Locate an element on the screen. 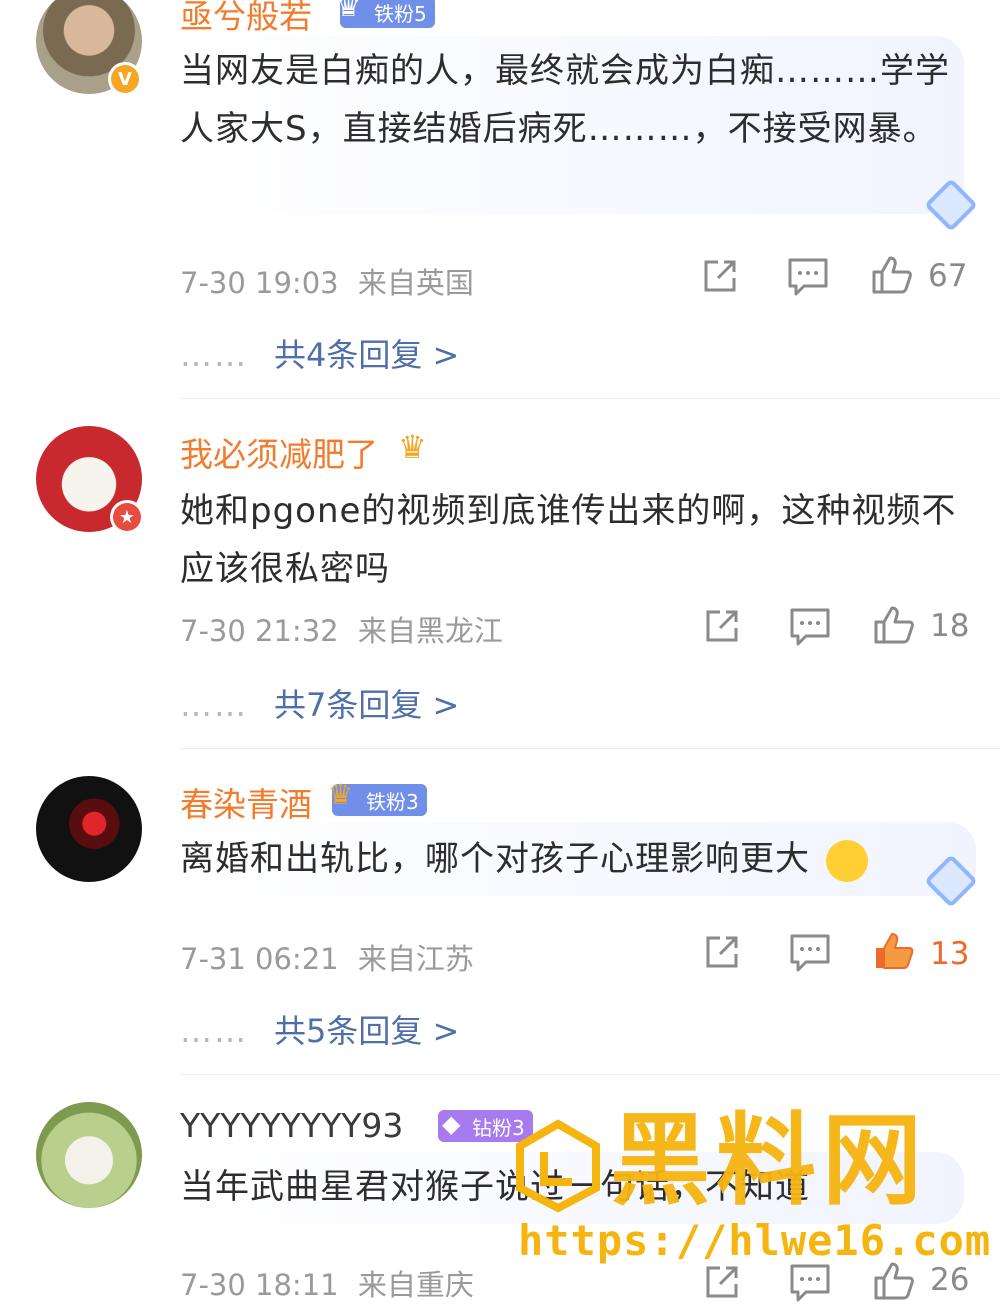 The height and width of the screenshot is (1304, 1000). comment-location: 来自江苏 is located at coordinates (415, 959).